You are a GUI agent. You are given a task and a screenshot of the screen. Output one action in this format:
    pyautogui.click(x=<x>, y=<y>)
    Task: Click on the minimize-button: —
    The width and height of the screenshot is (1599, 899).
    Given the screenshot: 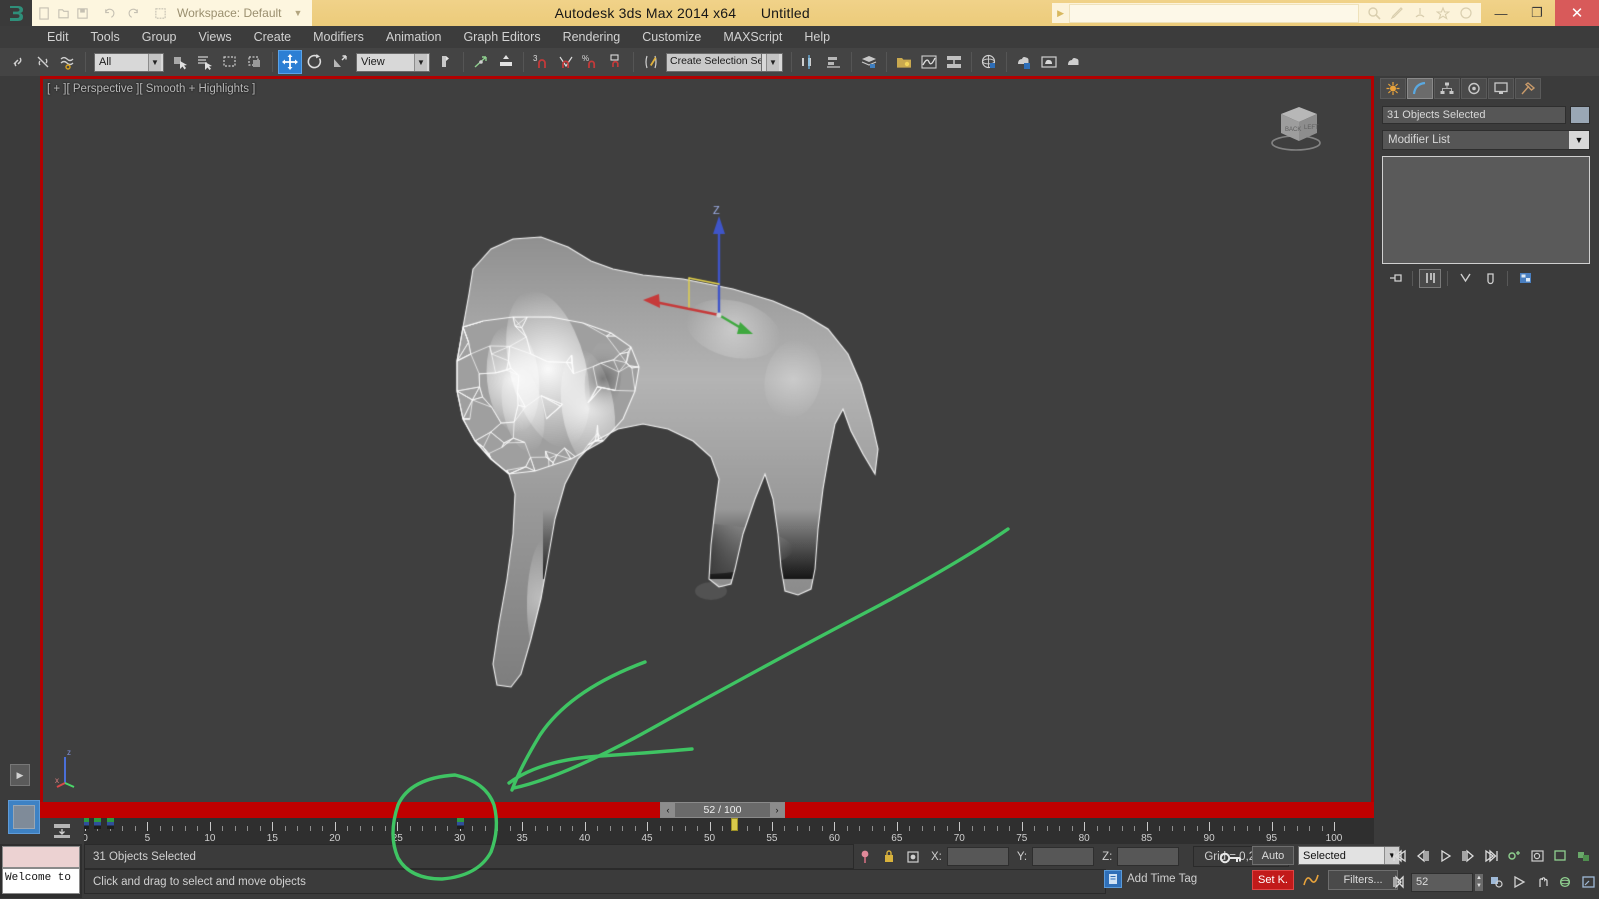 What is the action you would take?
    pyautogui.click(x=1501, y=13)
    